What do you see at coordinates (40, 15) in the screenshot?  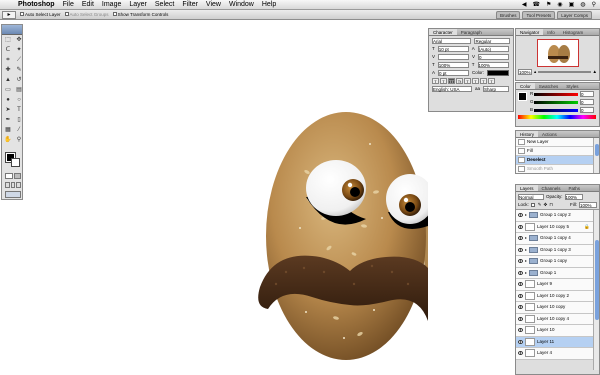 I see `auto-select-layer: Auto Select Layer` at bounding box center [40, 15].